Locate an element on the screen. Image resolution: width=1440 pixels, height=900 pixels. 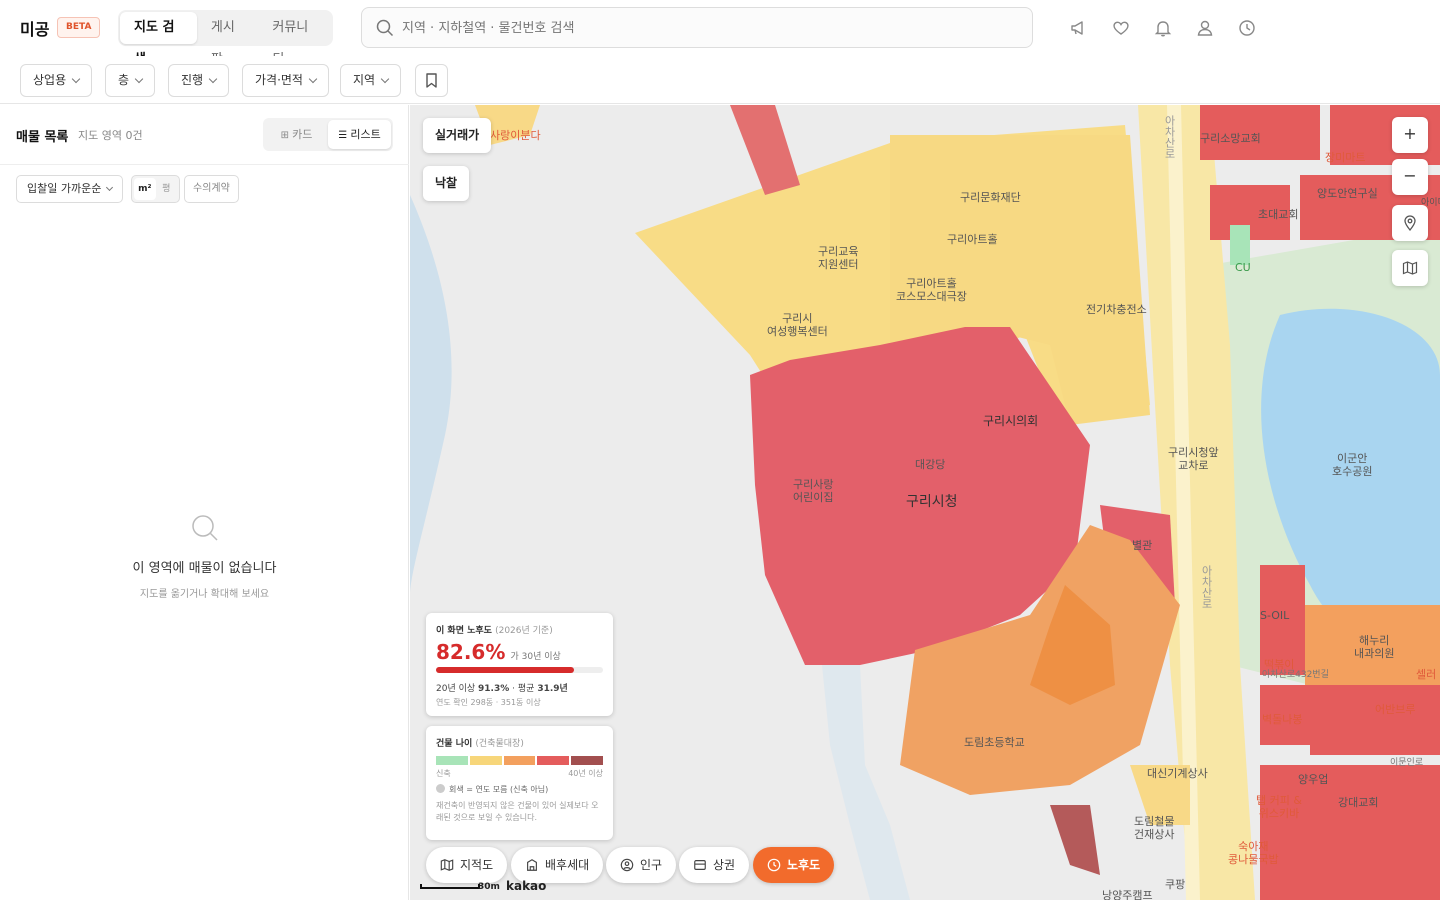
filter-region: 지역 is located at coordinates (371, 80).